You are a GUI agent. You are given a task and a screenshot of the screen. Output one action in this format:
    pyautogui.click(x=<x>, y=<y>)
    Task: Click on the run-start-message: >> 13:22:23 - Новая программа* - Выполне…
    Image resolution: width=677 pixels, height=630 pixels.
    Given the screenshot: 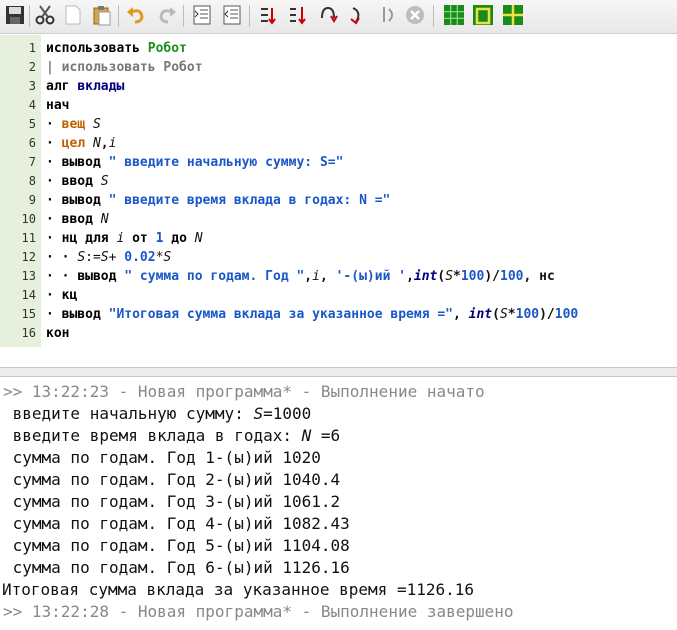 What is the action you would take?
    pyautogui.click(x=244, y=391)
    